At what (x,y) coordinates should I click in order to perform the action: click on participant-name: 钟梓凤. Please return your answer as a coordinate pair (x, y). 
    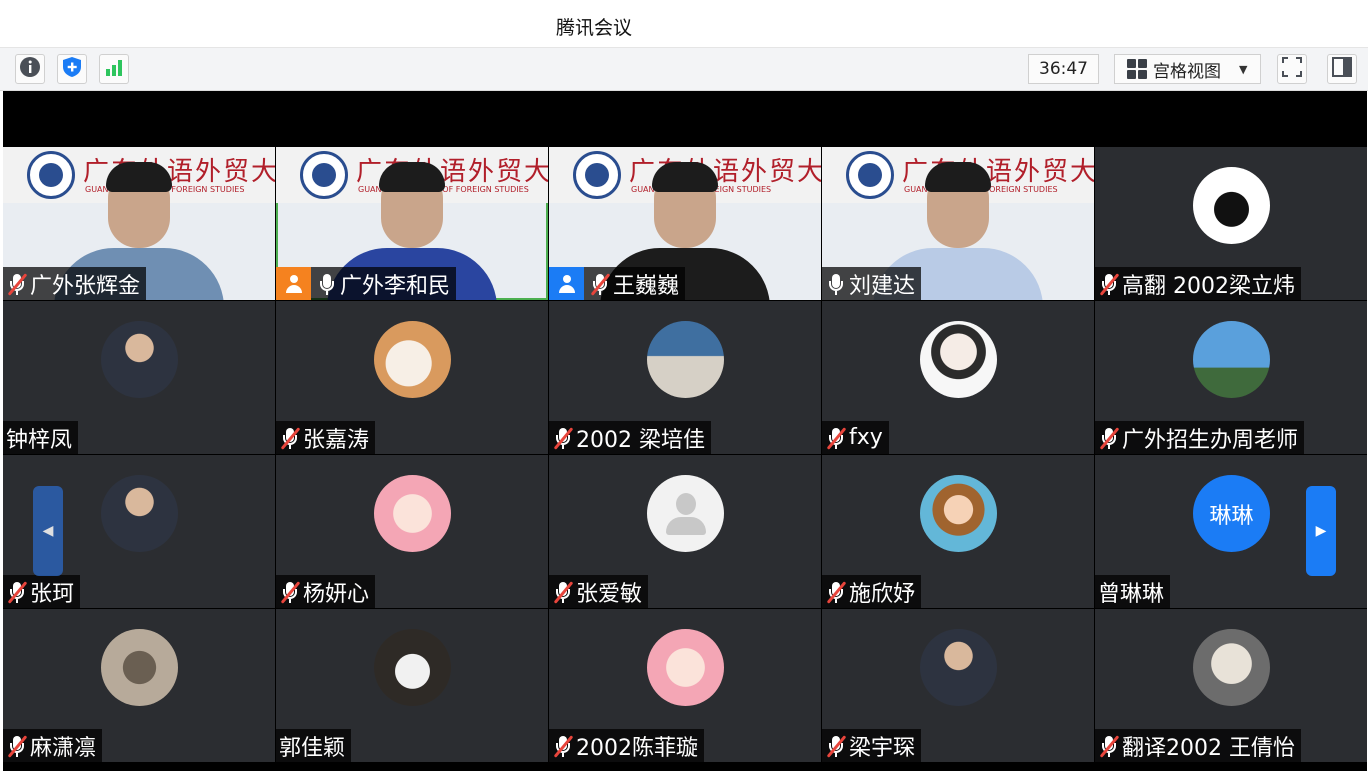
    Looking at the image, I should click on (39, 440).